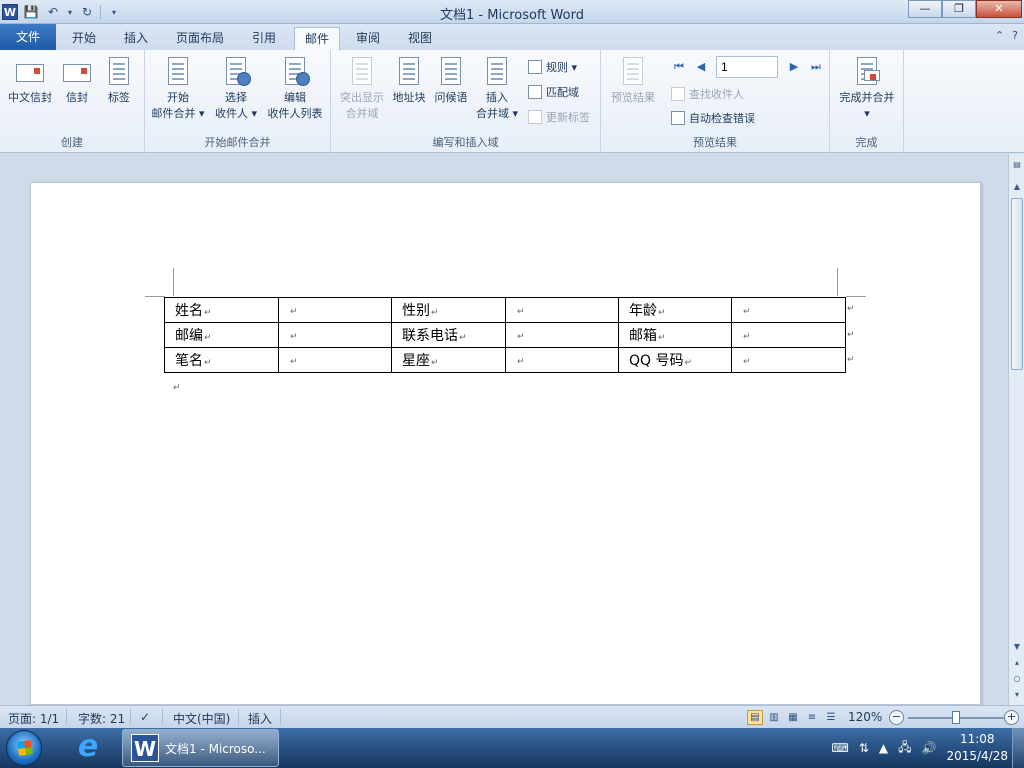 This screenshot has height=768, width=1024. I want to click on labels-button: 标签, so click(119, 81).